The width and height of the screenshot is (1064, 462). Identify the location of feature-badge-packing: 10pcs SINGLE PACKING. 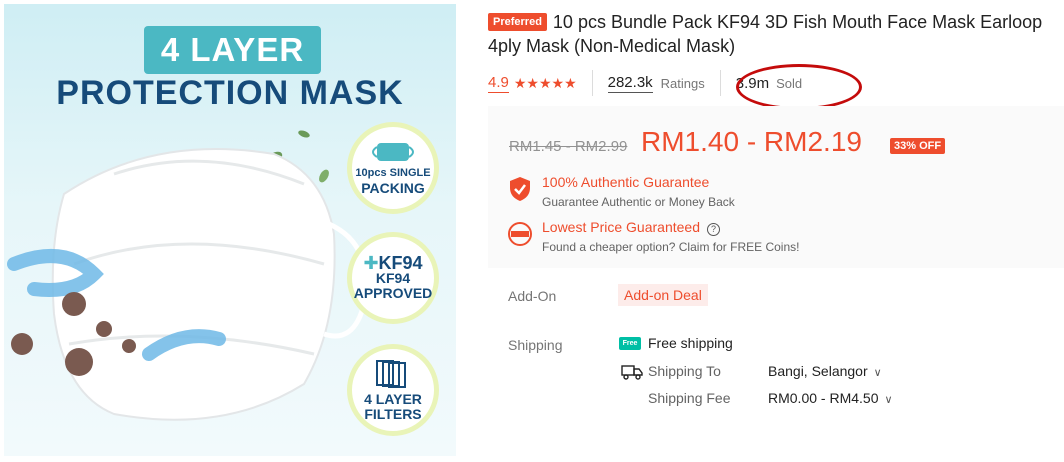
(393, 168).